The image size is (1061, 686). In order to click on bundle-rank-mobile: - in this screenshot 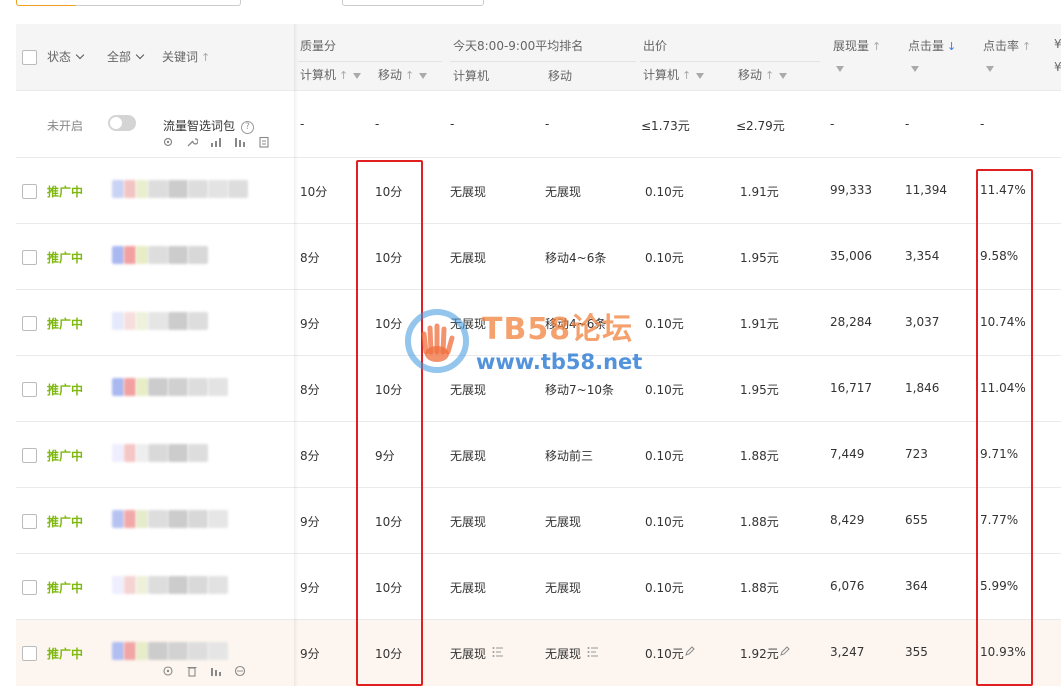, I will do `click(547, 124)`.